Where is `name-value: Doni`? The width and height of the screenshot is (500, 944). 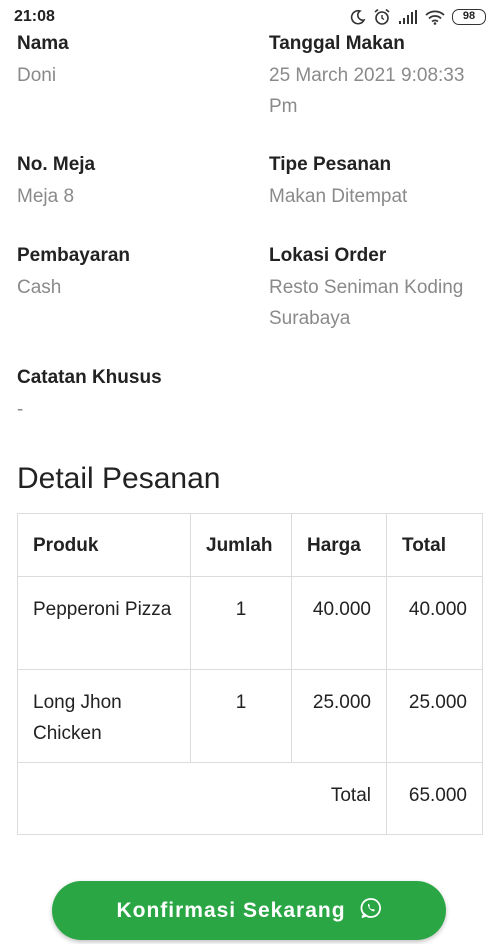 name-value: Doni is located at coordinates (37, 75).